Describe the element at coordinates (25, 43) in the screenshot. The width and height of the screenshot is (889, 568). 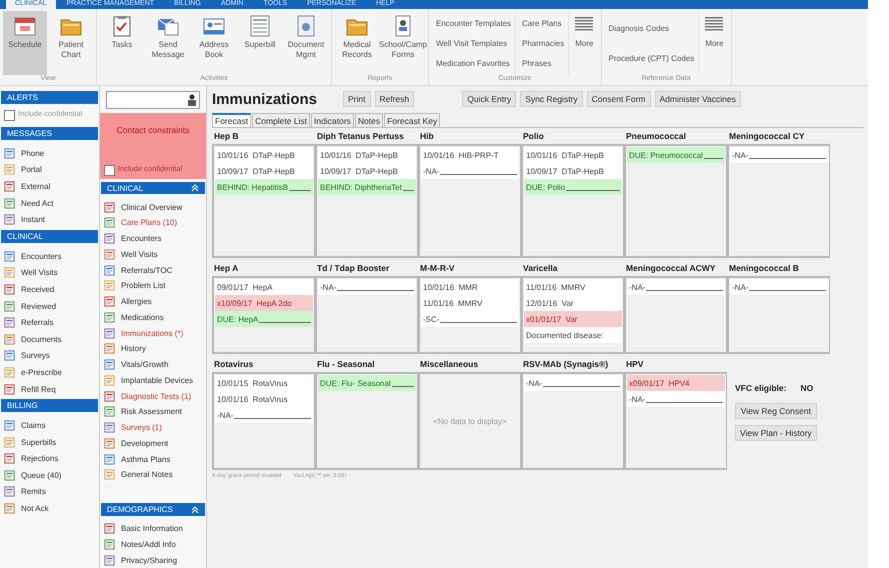
I see `ribbon-button: Schedule` at that location.